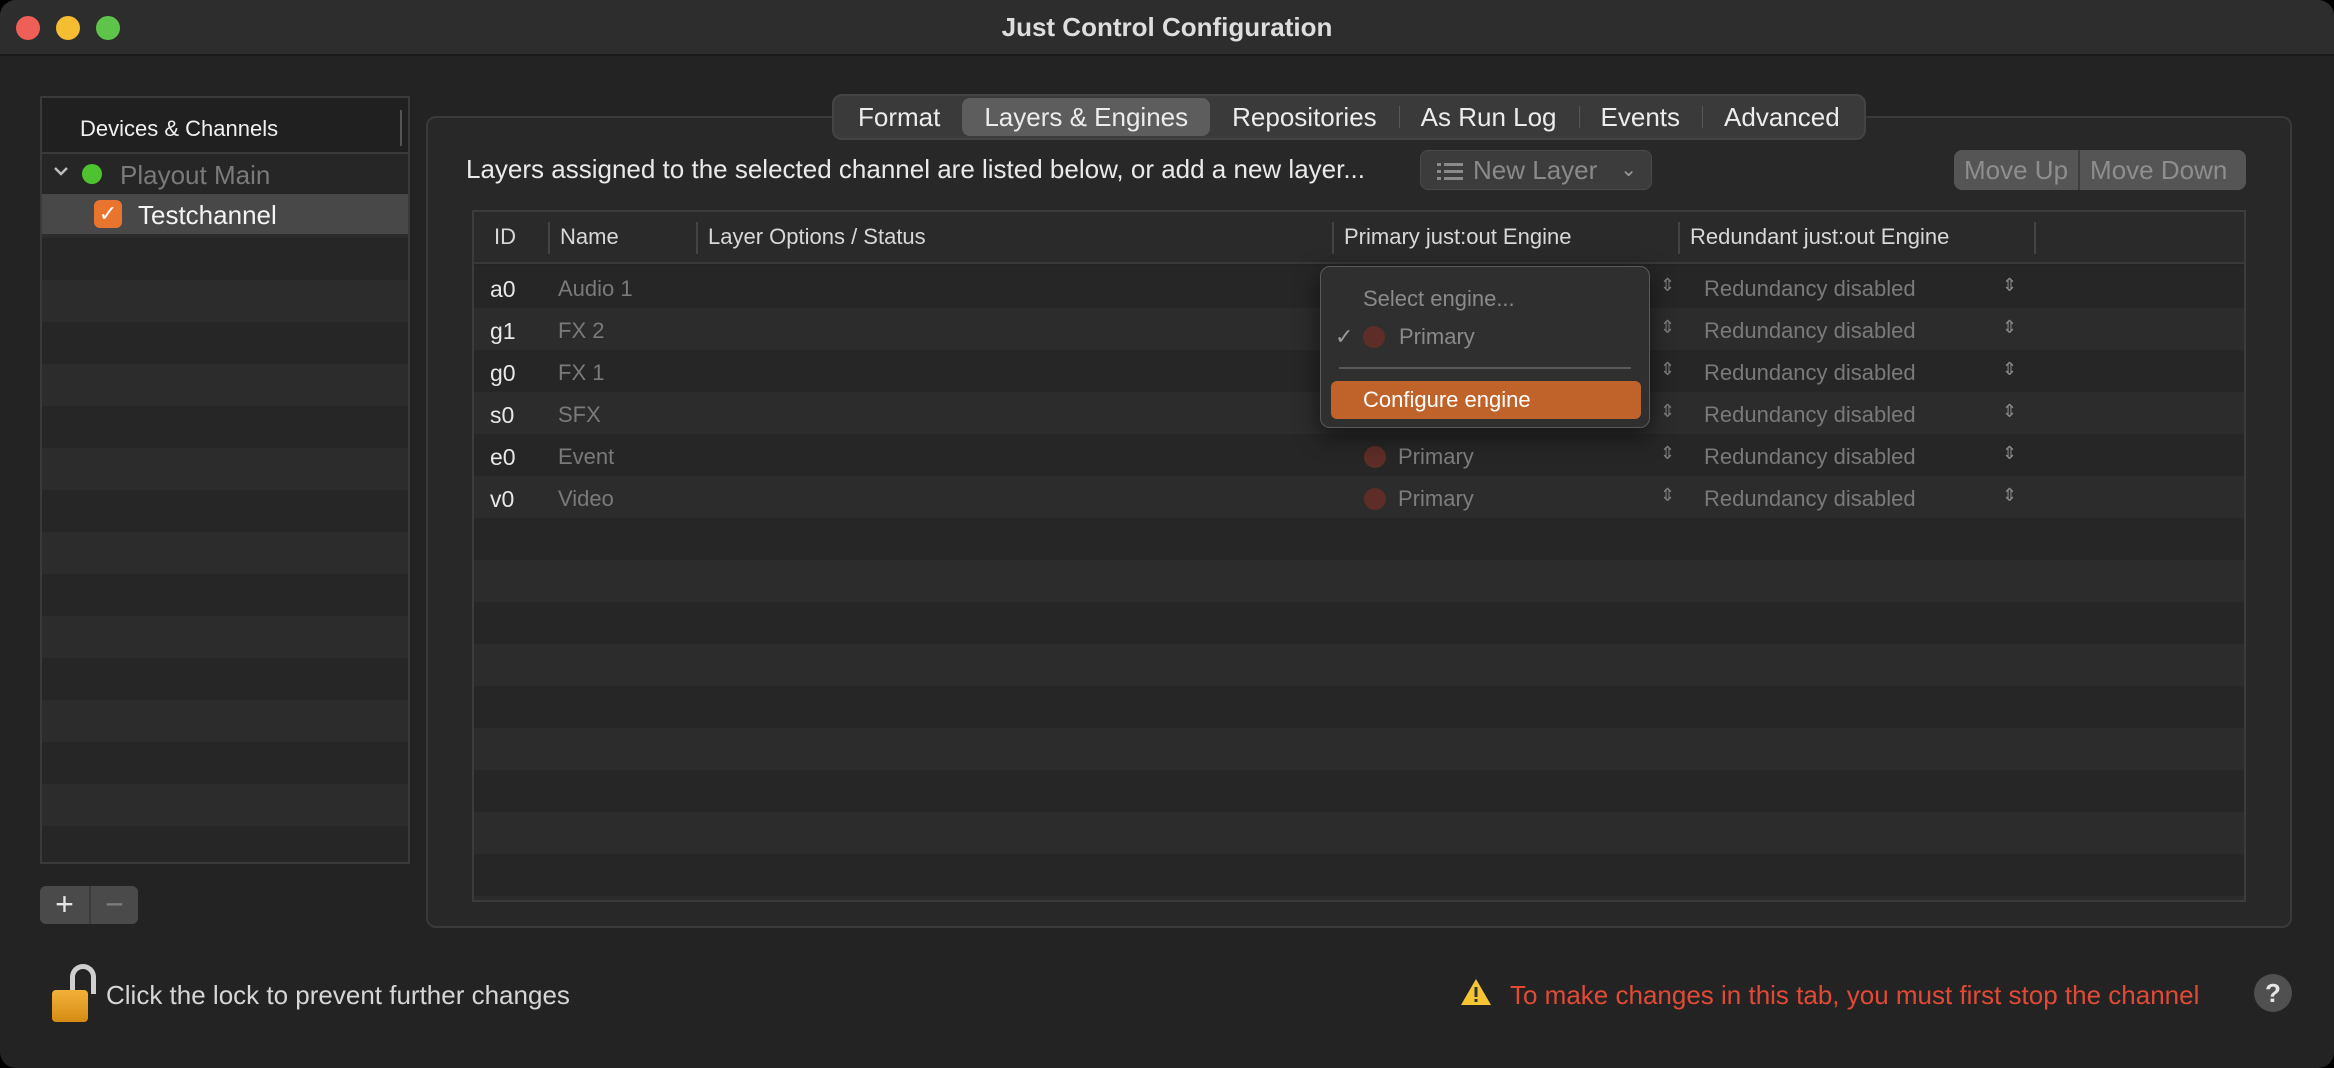 The image size is (2334, 1068). Describe the element at coordinates (1304, 117) in the screenshot. I see `tab-repositories: Repositories` at that location.